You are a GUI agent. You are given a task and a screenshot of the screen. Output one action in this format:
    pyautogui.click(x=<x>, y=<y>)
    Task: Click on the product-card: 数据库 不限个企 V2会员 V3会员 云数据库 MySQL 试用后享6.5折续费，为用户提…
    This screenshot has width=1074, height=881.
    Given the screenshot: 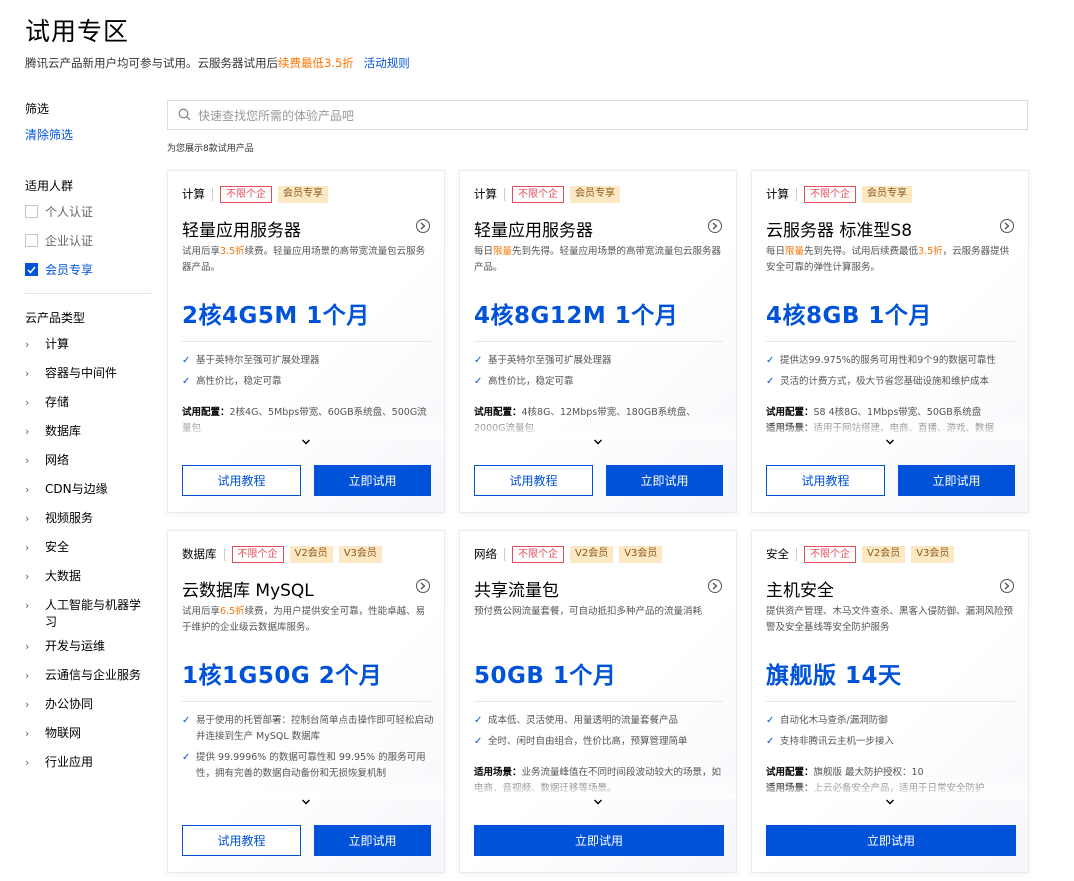 What is the action you would take?
    pyautogui.click(x=306, y=701)
    